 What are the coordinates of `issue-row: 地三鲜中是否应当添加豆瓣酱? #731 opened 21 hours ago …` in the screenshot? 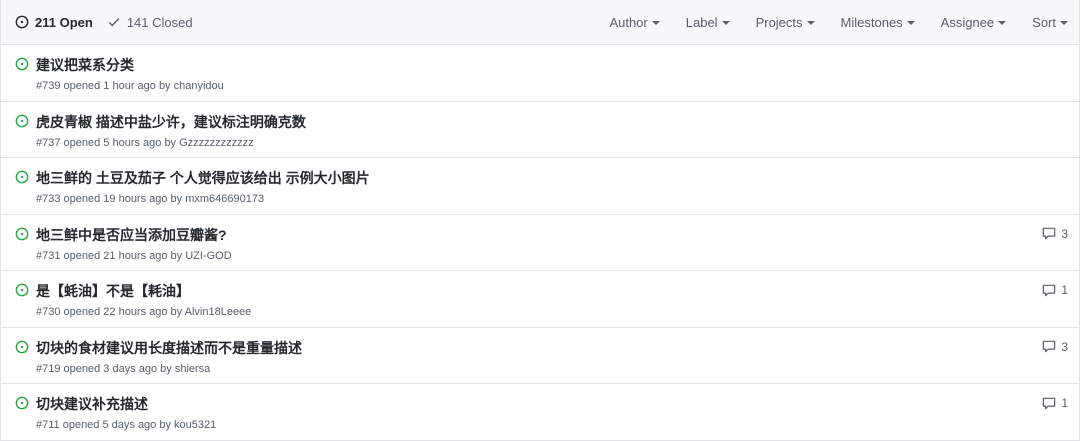 It's located at (540, 243).